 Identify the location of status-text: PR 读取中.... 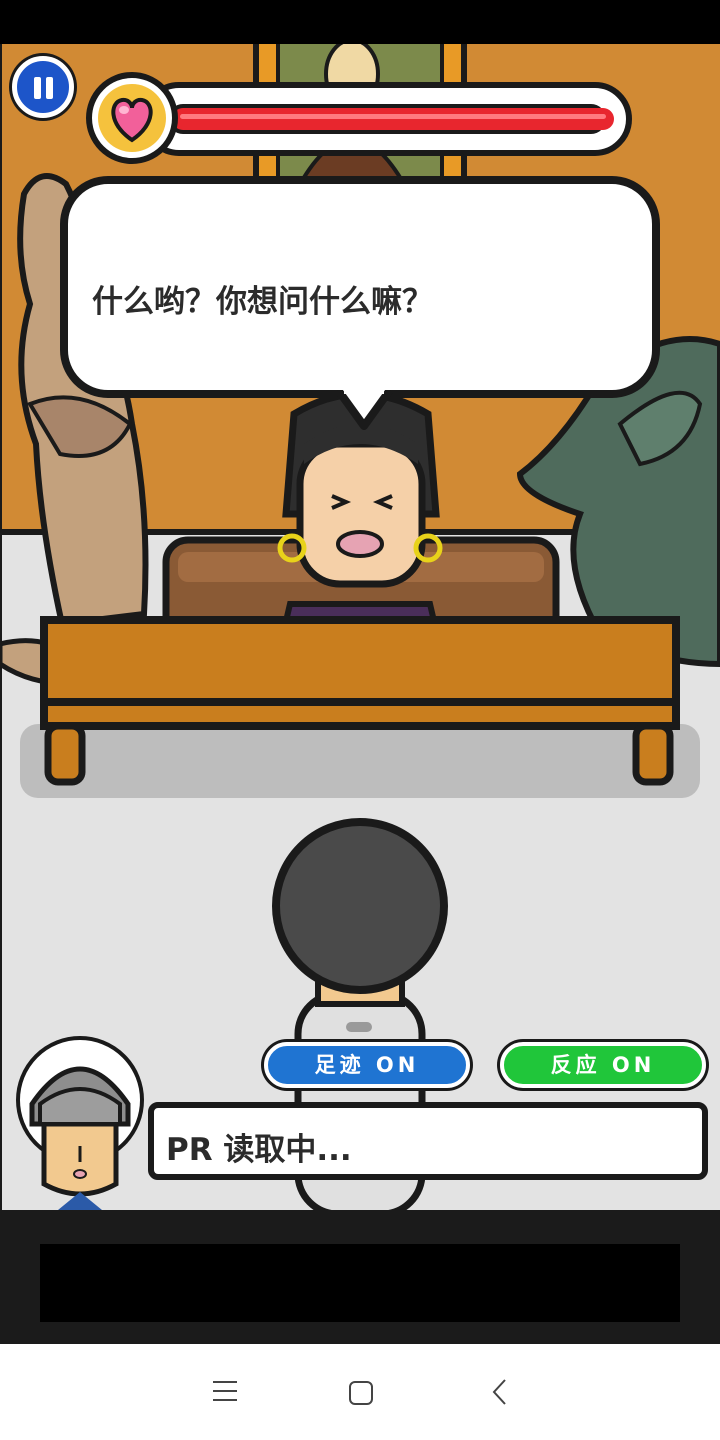
(259, 1150).